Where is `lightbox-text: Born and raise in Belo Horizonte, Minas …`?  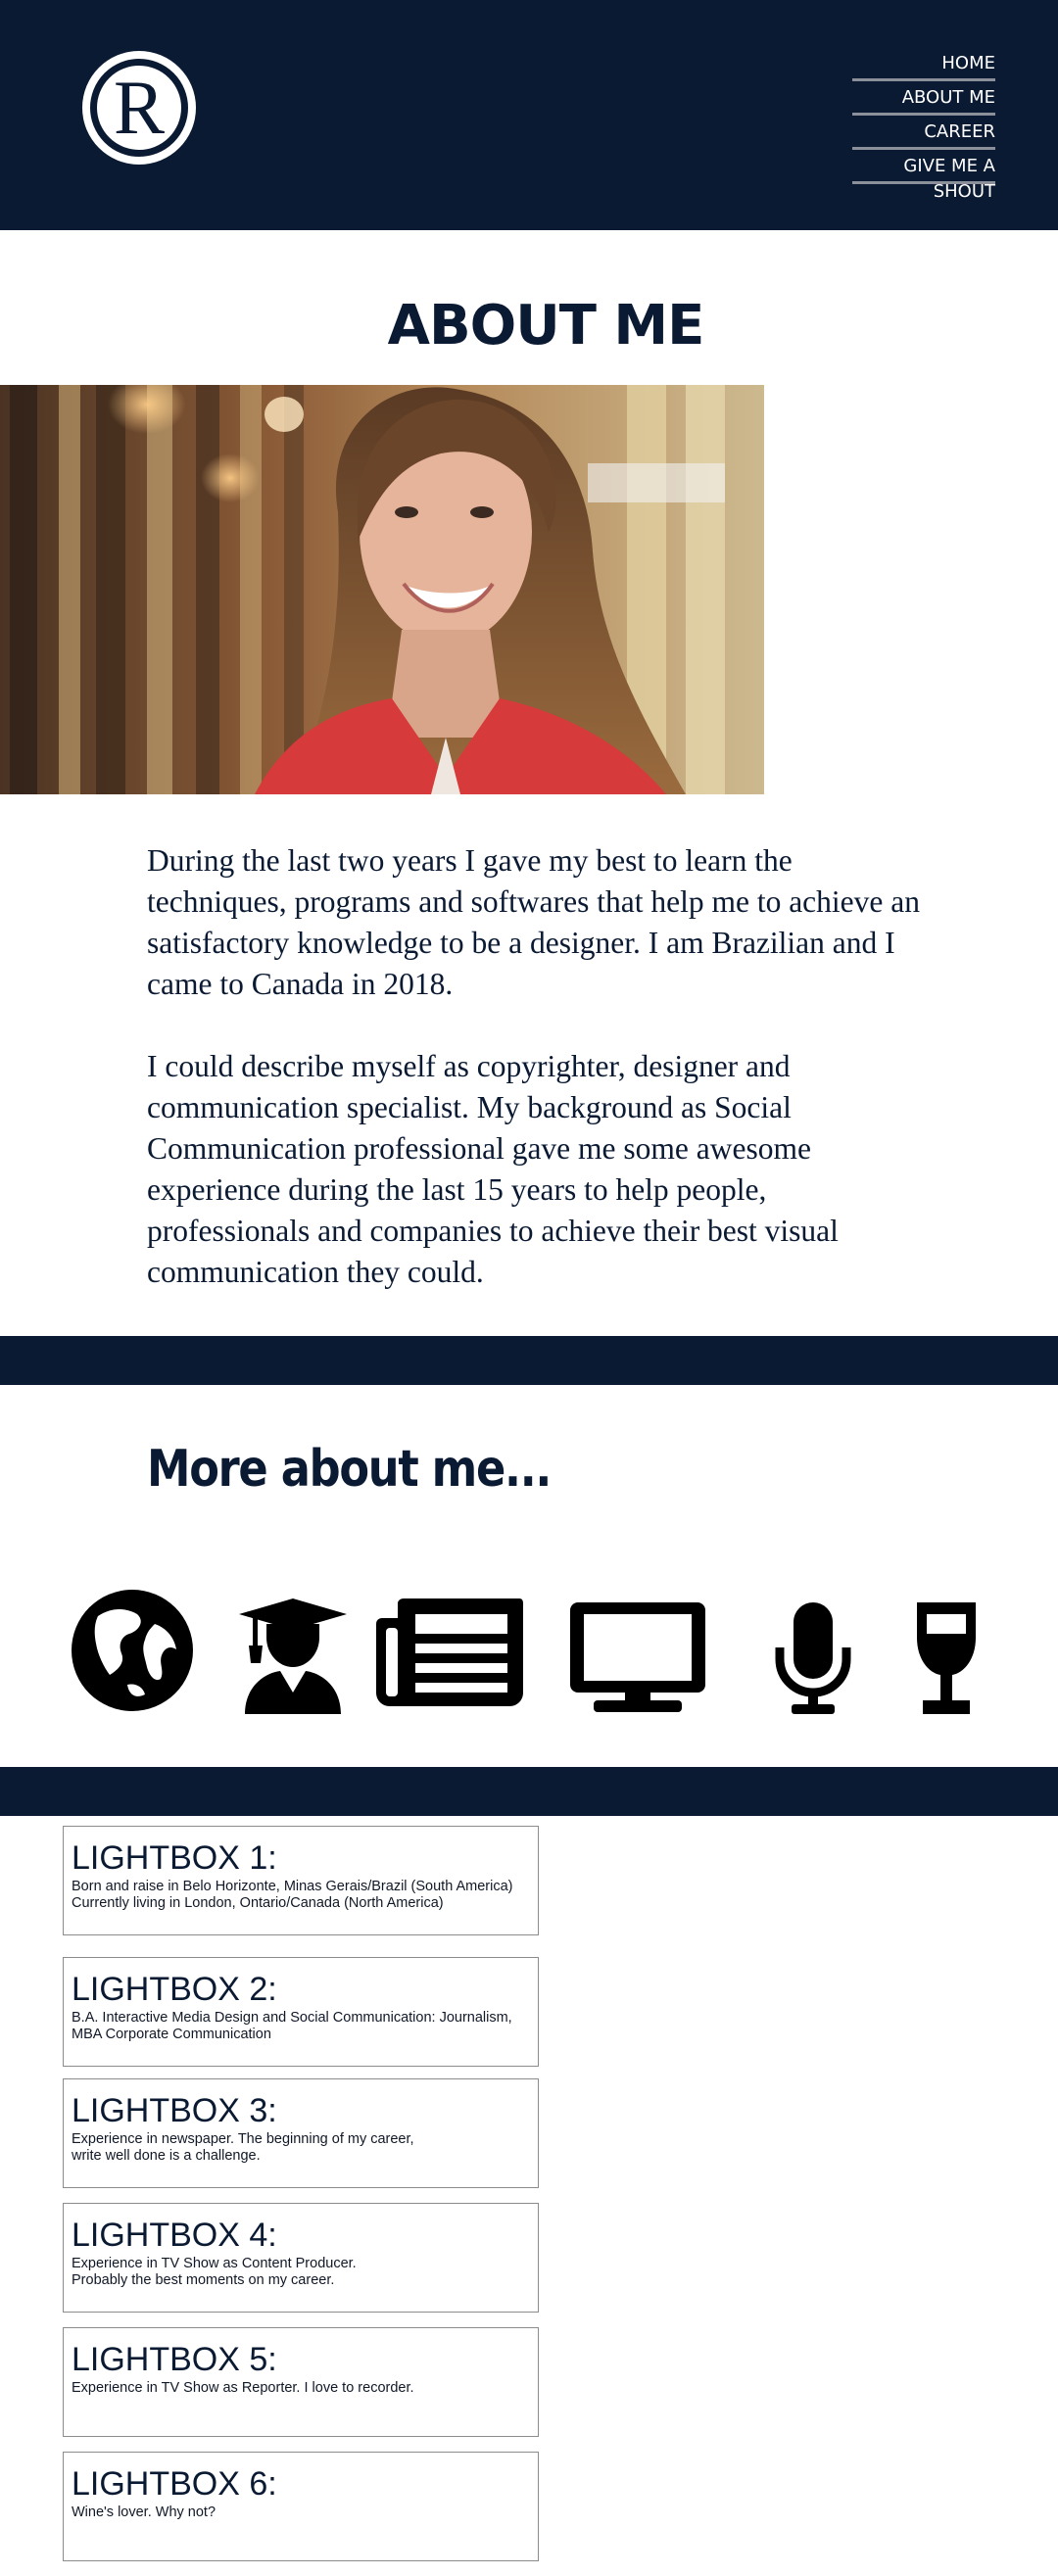
lightbox-text: Born and raise in Belo Horizonte, Minas … is located at coordinates (292, 1895).